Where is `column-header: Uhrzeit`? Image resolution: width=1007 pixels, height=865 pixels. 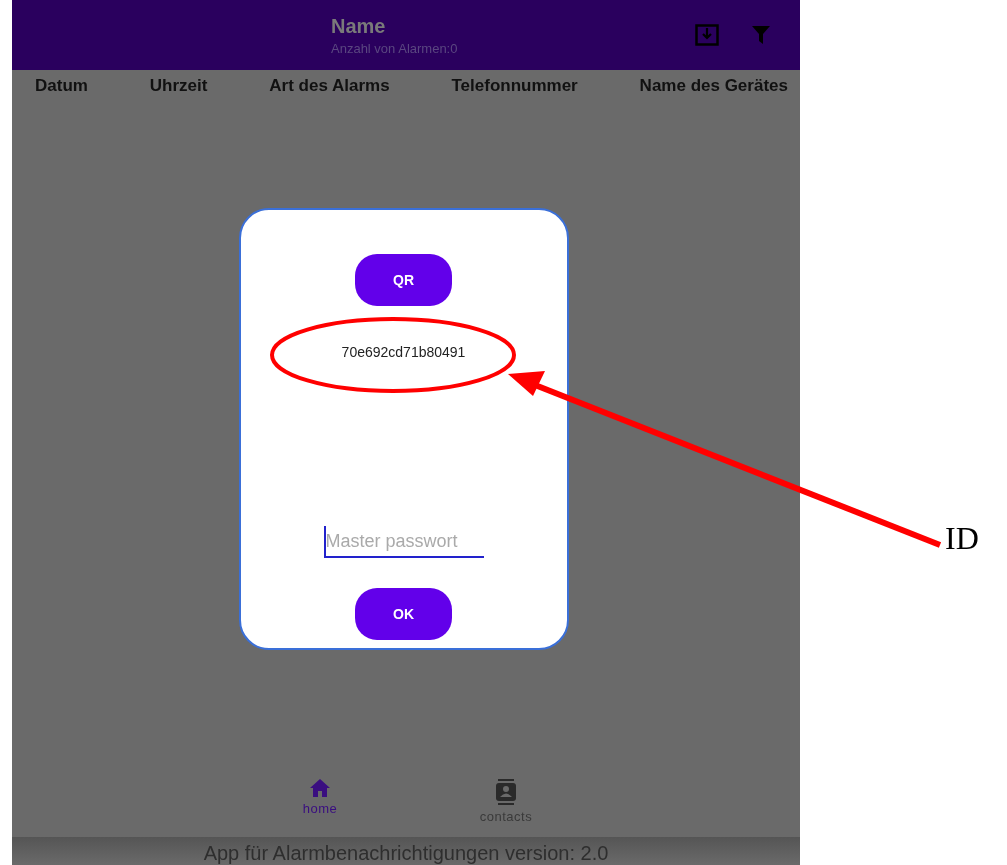
column-header: Uhrzeit is located at coordinates (178, 86).